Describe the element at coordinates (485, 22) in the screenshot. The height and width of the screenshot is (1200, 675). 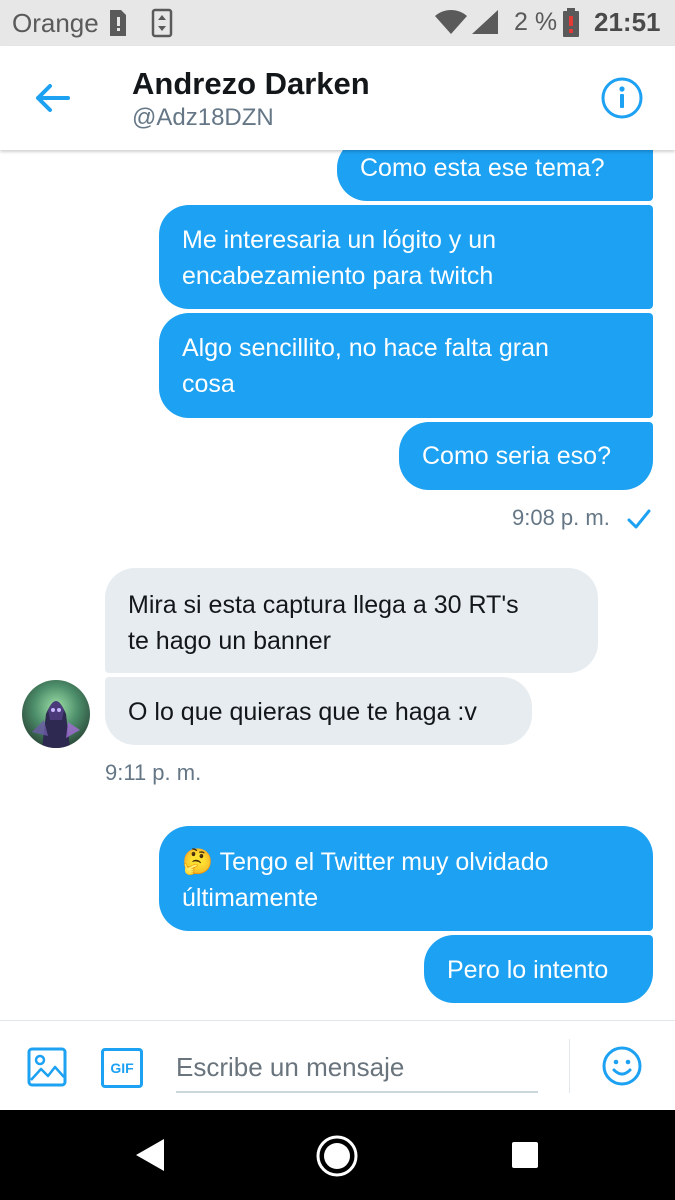
I see `cell-signal-icon` at that location.